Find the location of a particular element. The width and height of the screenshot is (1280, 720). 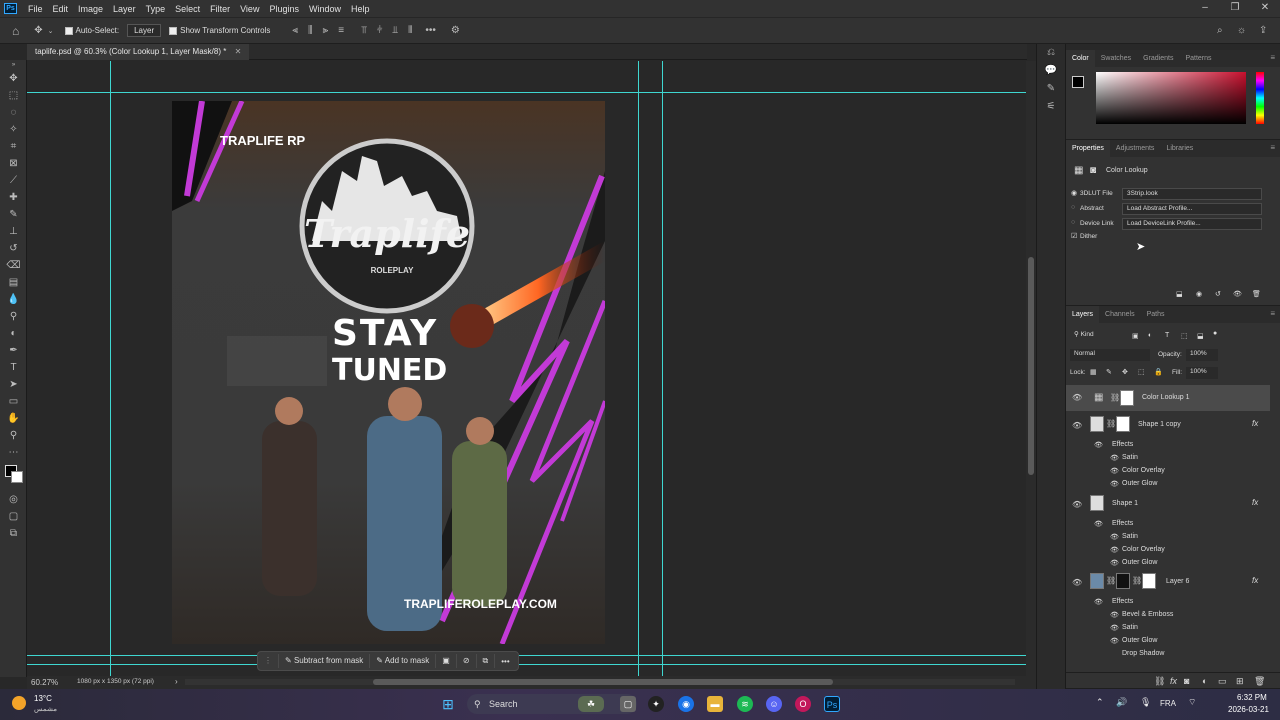

burn-tool-icon: ◐ is located at coordinates (13, 333).